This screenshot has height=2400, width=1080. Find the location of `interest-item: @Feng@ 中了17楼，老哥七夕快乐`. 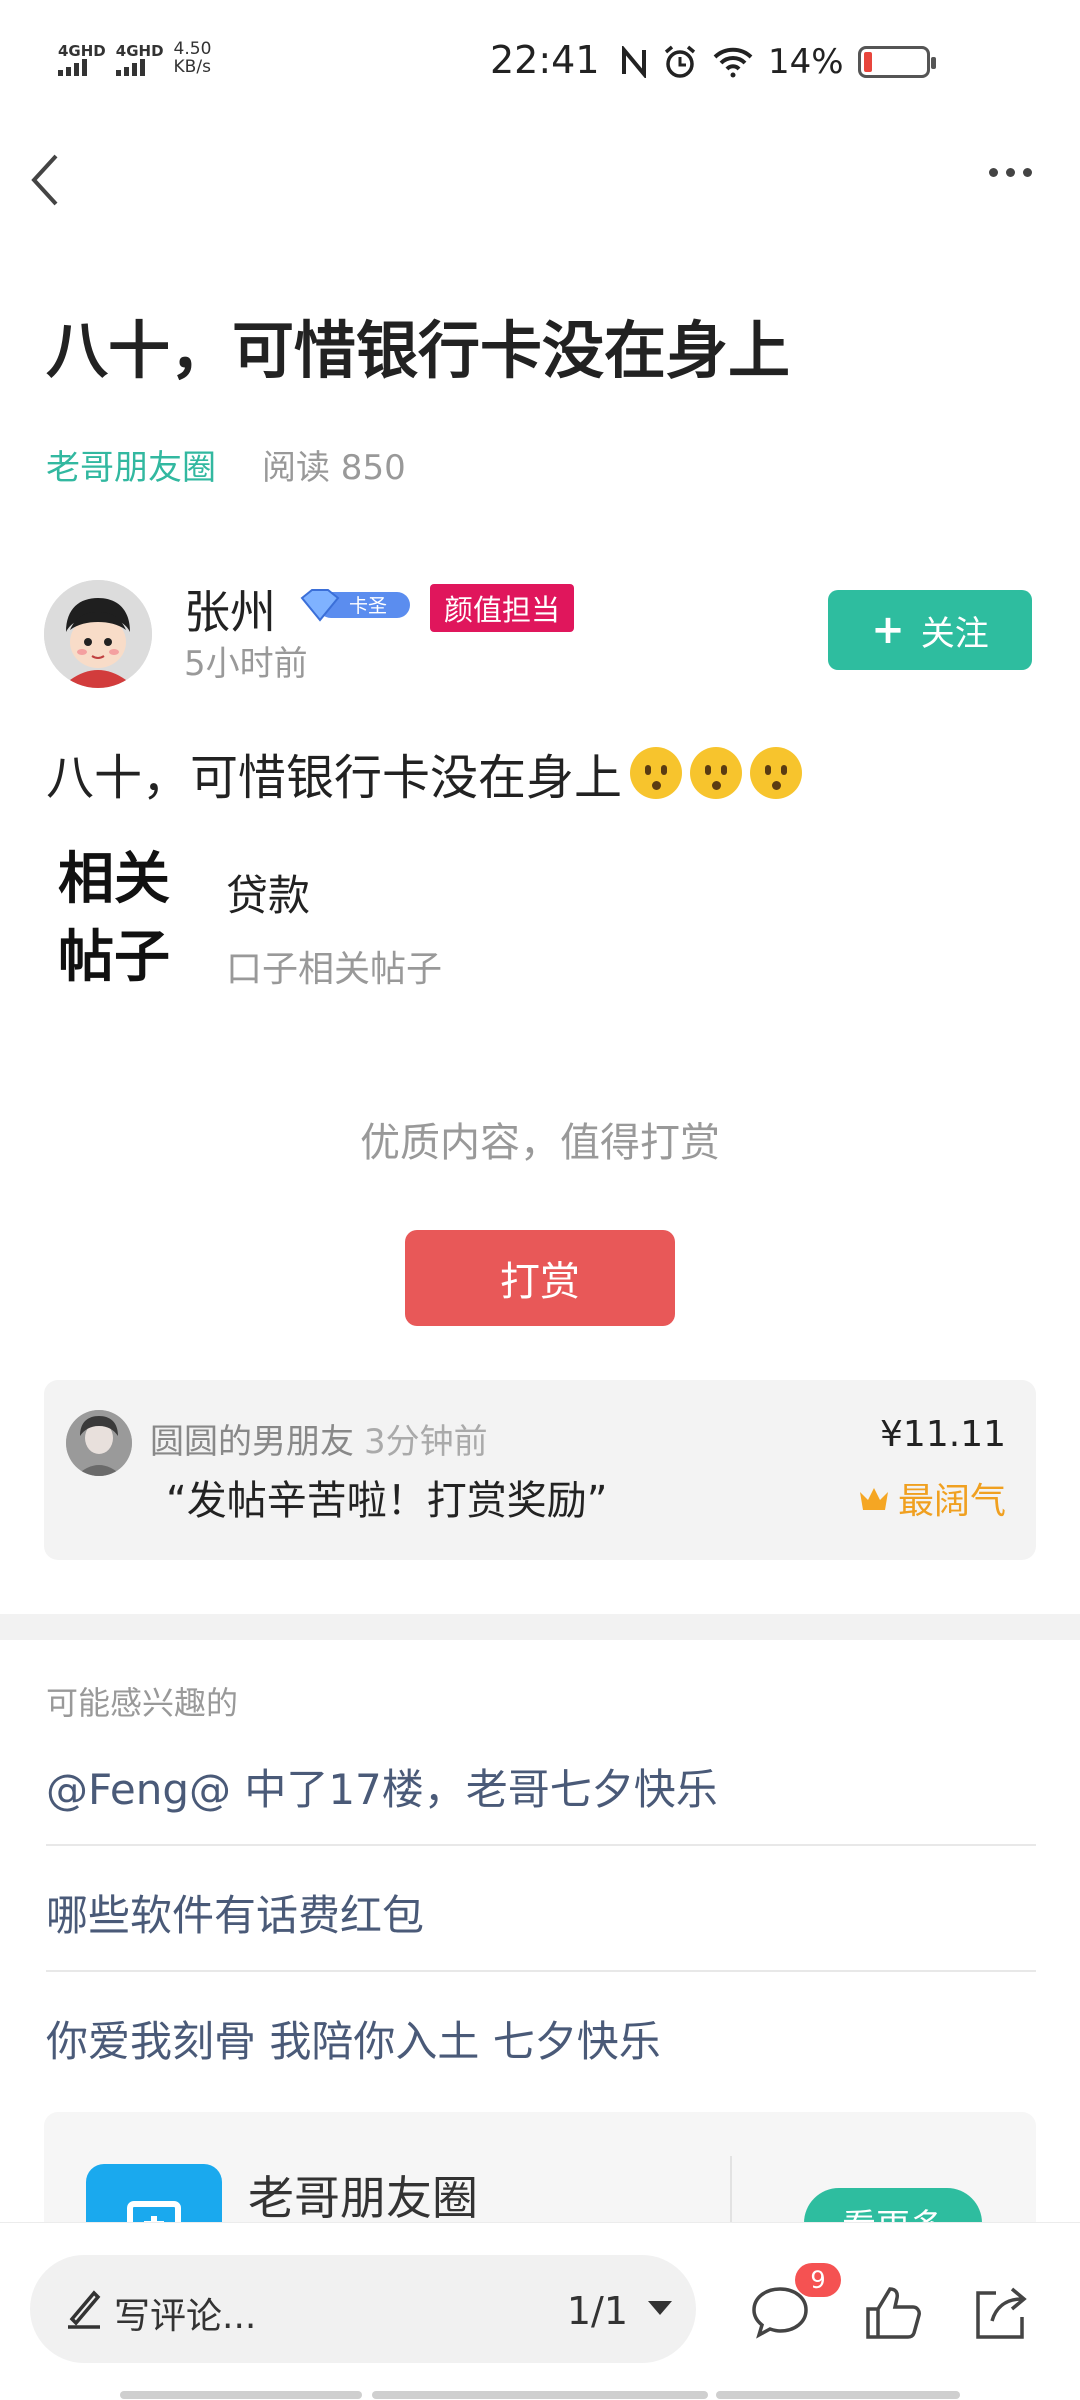

interest-item: @Feng@ 中了17楼，老哥七夕快乐 is located at coordinates (541, 1786).